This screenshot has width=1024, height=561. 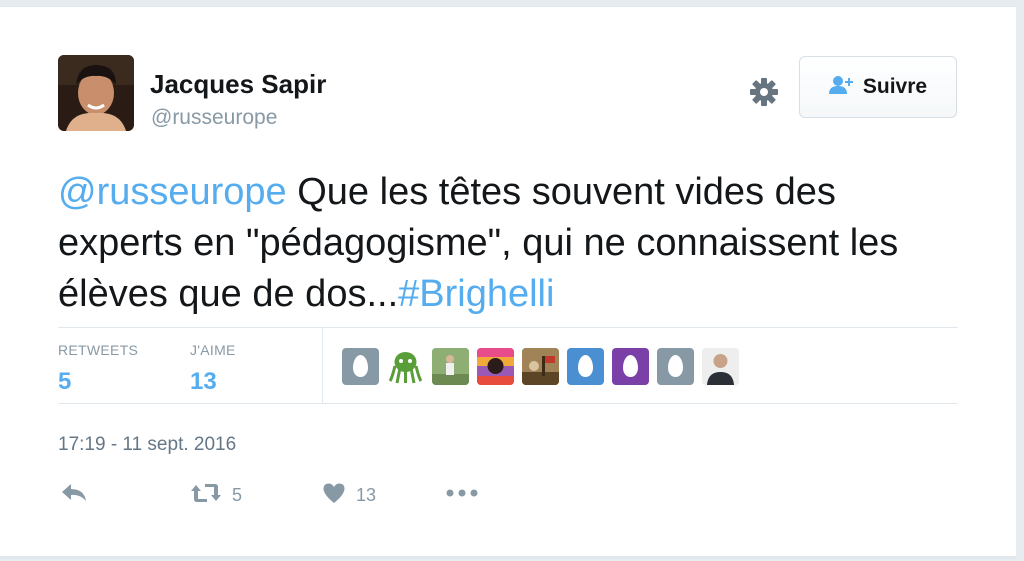 I want to click on retweet-icon, so click(x=206, y=495).